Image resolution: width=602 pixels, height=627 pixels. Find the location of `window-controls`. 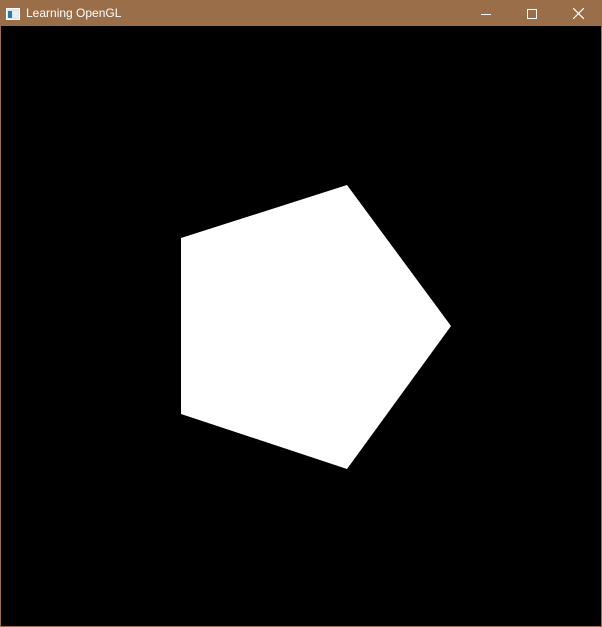

window-controls is located at coordinates (532, 13).